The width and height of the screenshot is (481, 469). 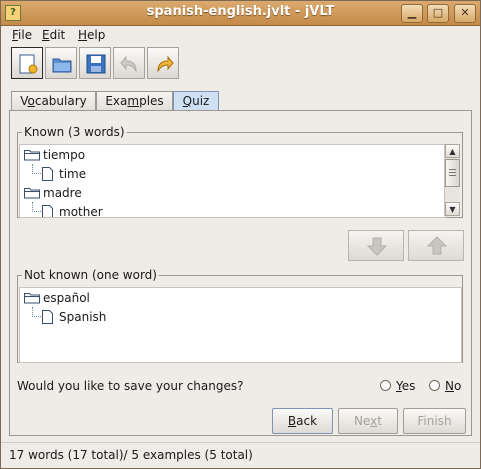 I want to click on tab-examples: Examples, so click(x=134, y=101).